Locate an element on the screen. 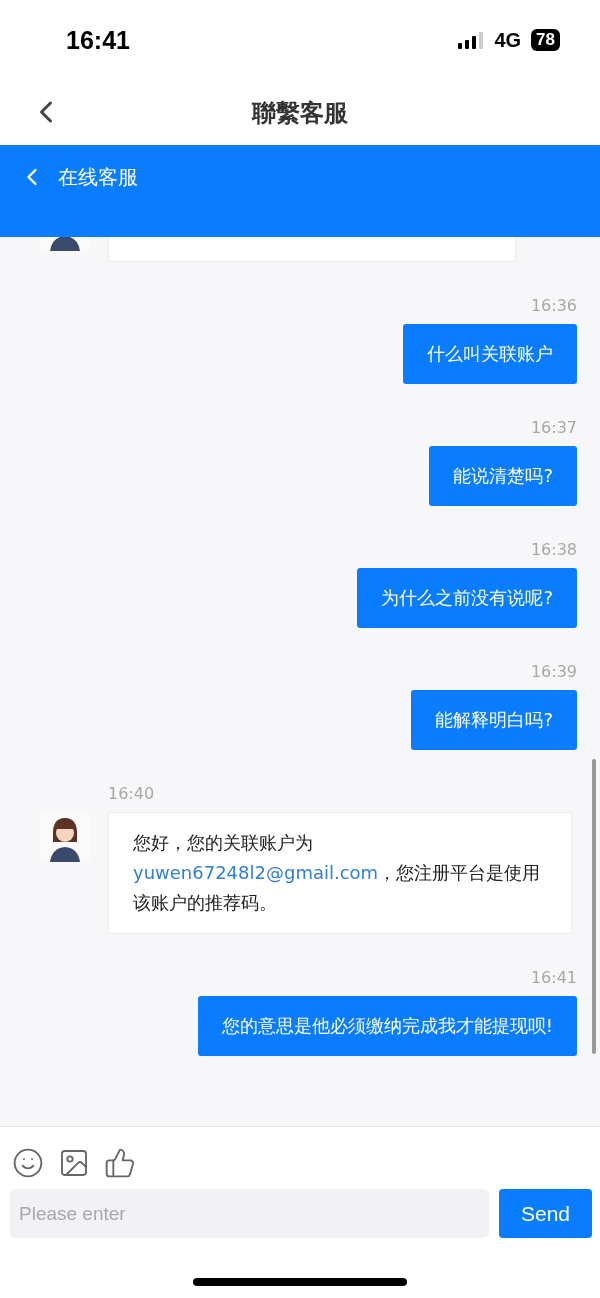 The width and height of the screenshot is (600, 1298). message-bubble: 您好，您的关联账户为 yuwen67248l2@gmail.com，您注册平台是使用该账户的推荐码。 is located at coordinates (340, 873).